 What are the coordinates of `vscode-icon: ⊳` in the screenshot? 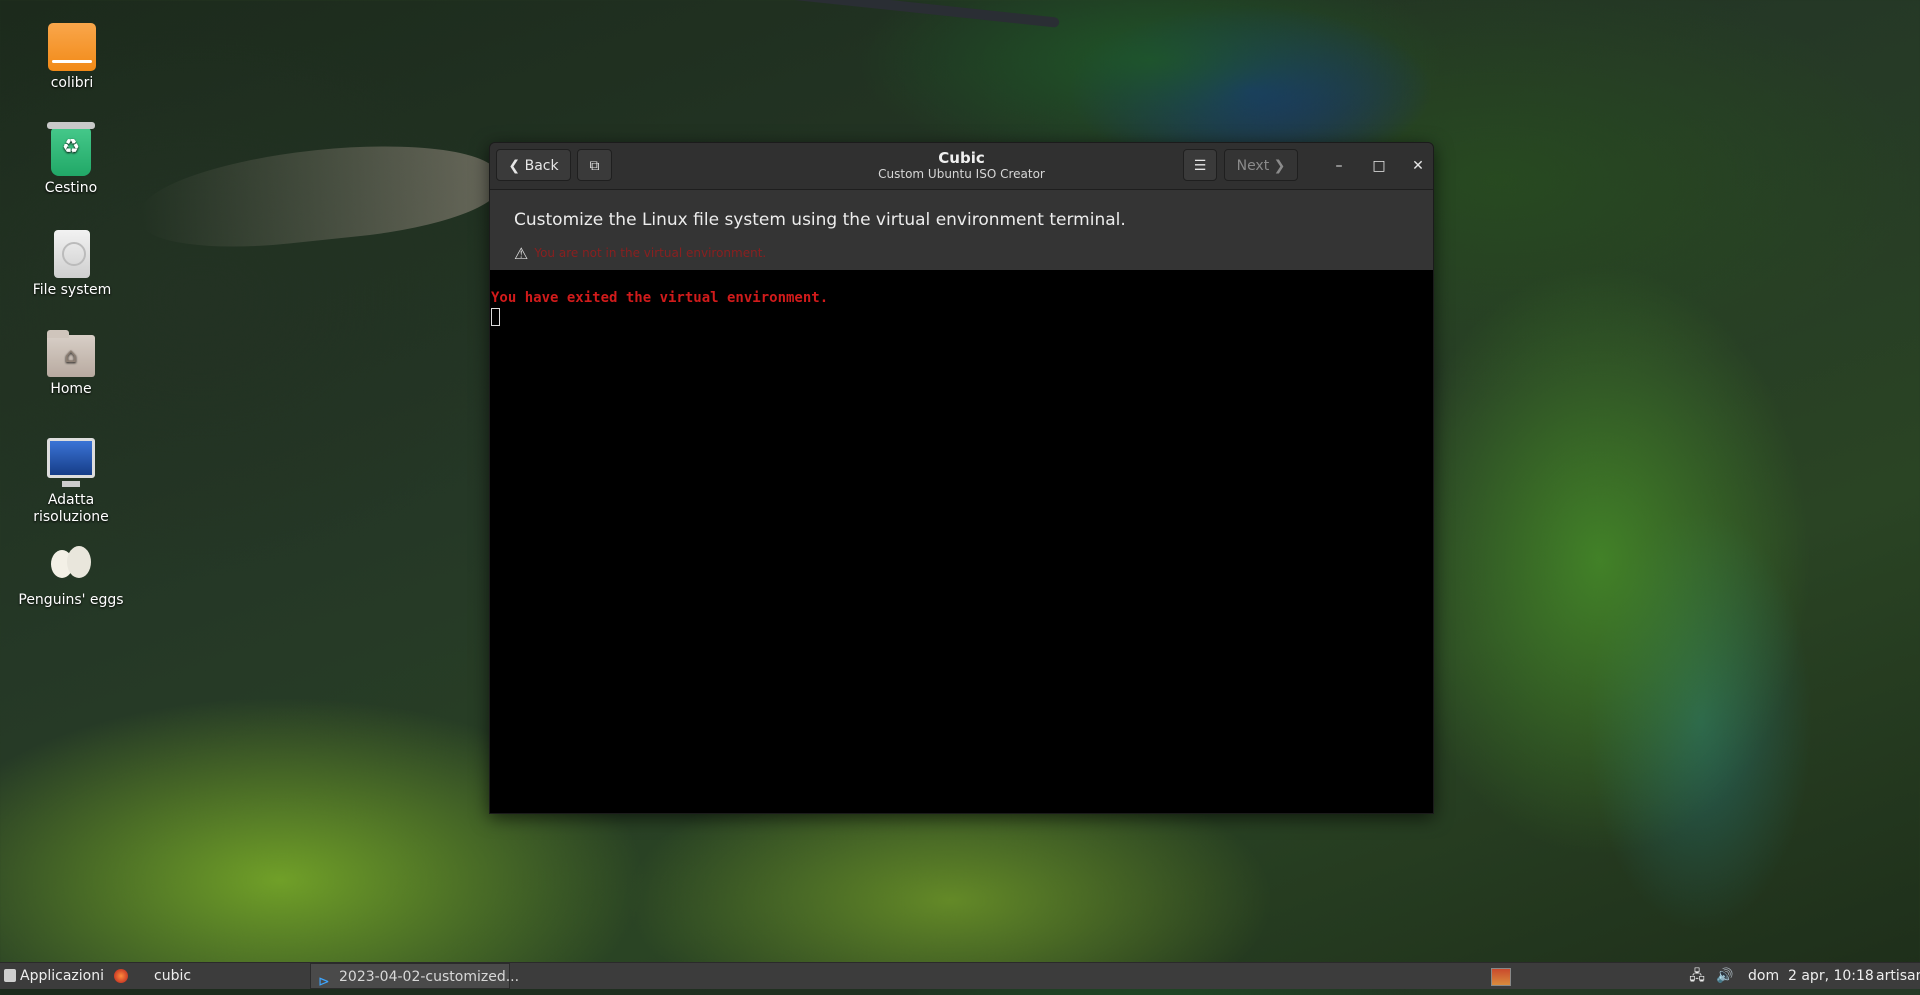 It's located at (324, 982).